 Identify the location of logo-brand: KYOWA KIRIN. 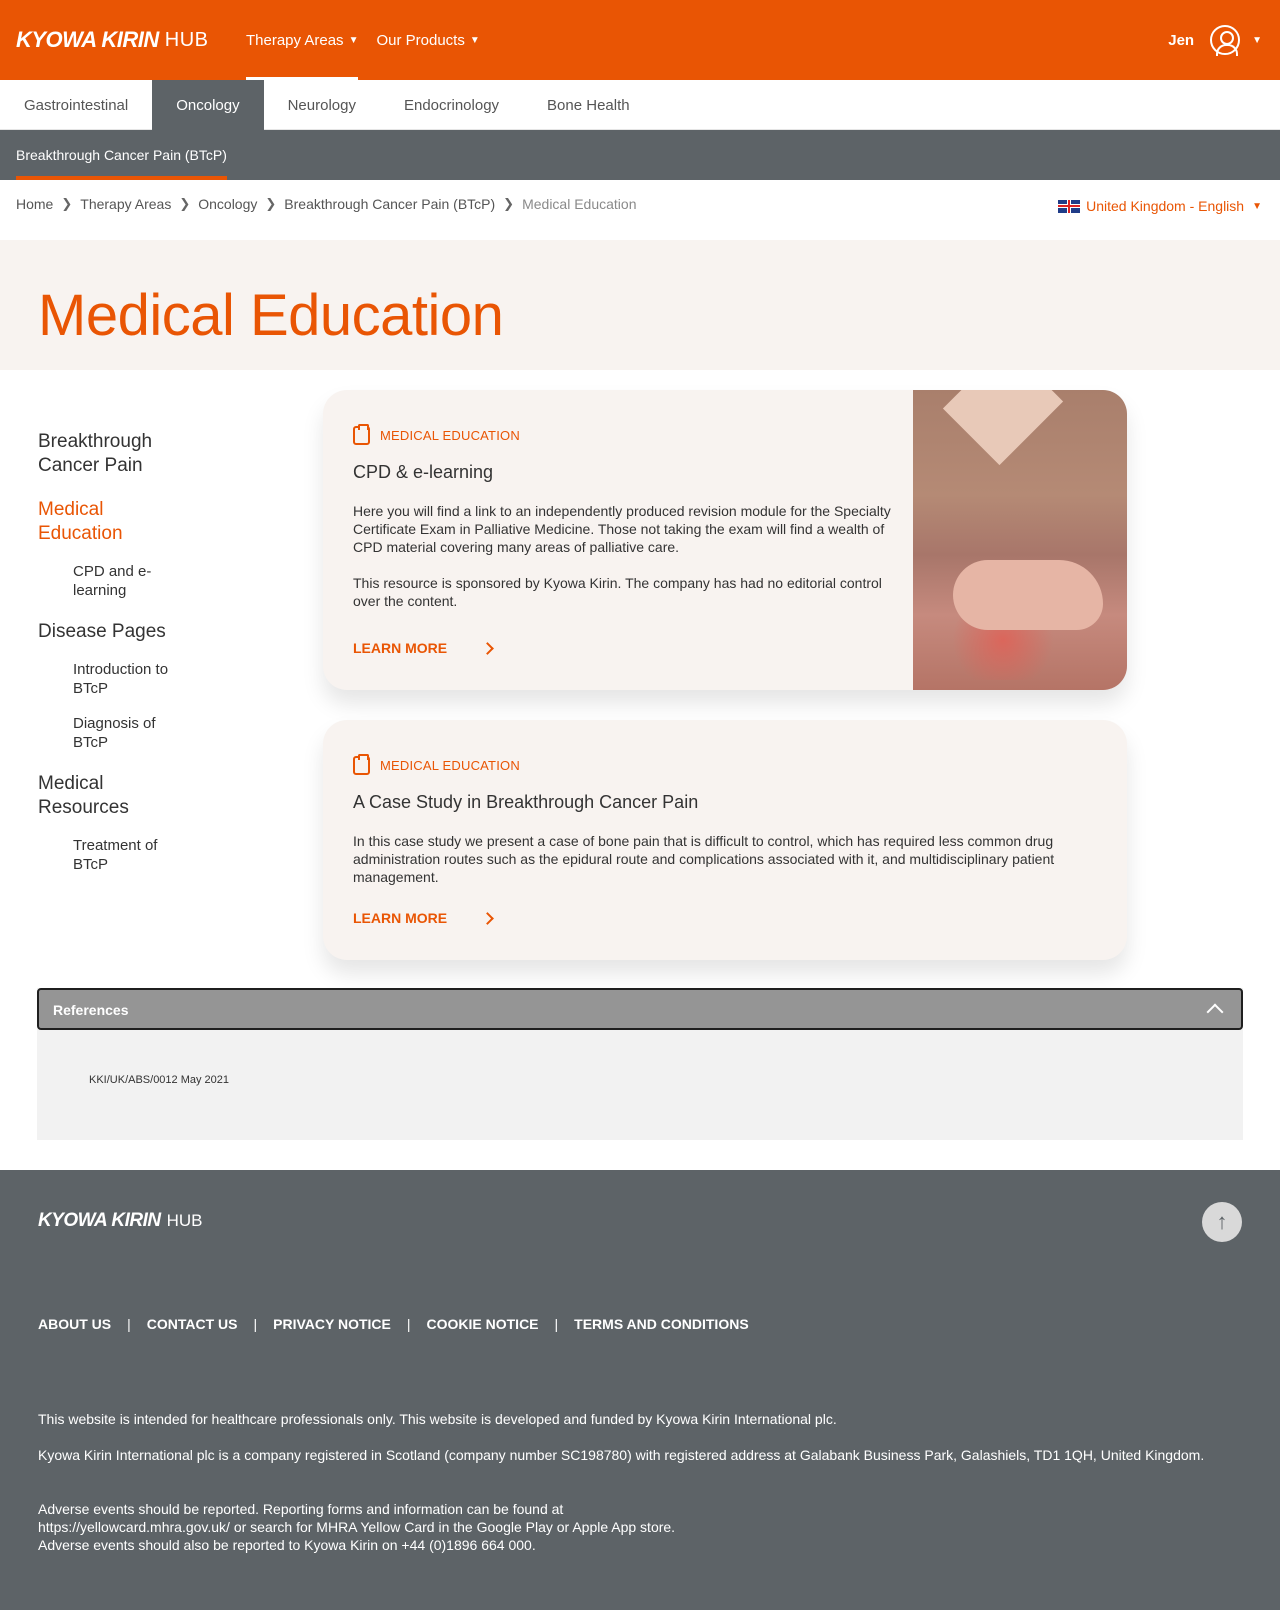
(87, 39).